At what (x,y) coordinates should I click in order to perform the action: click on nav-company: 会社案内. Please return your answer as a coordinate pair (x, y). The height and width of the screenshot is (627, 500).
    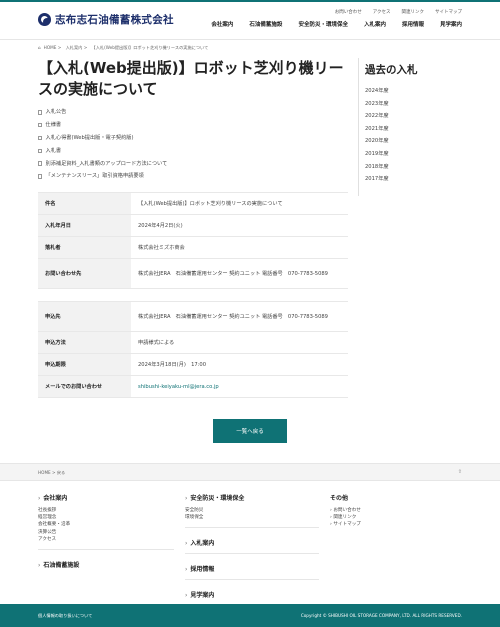
    Looking at the image, I should click on (222, 24).